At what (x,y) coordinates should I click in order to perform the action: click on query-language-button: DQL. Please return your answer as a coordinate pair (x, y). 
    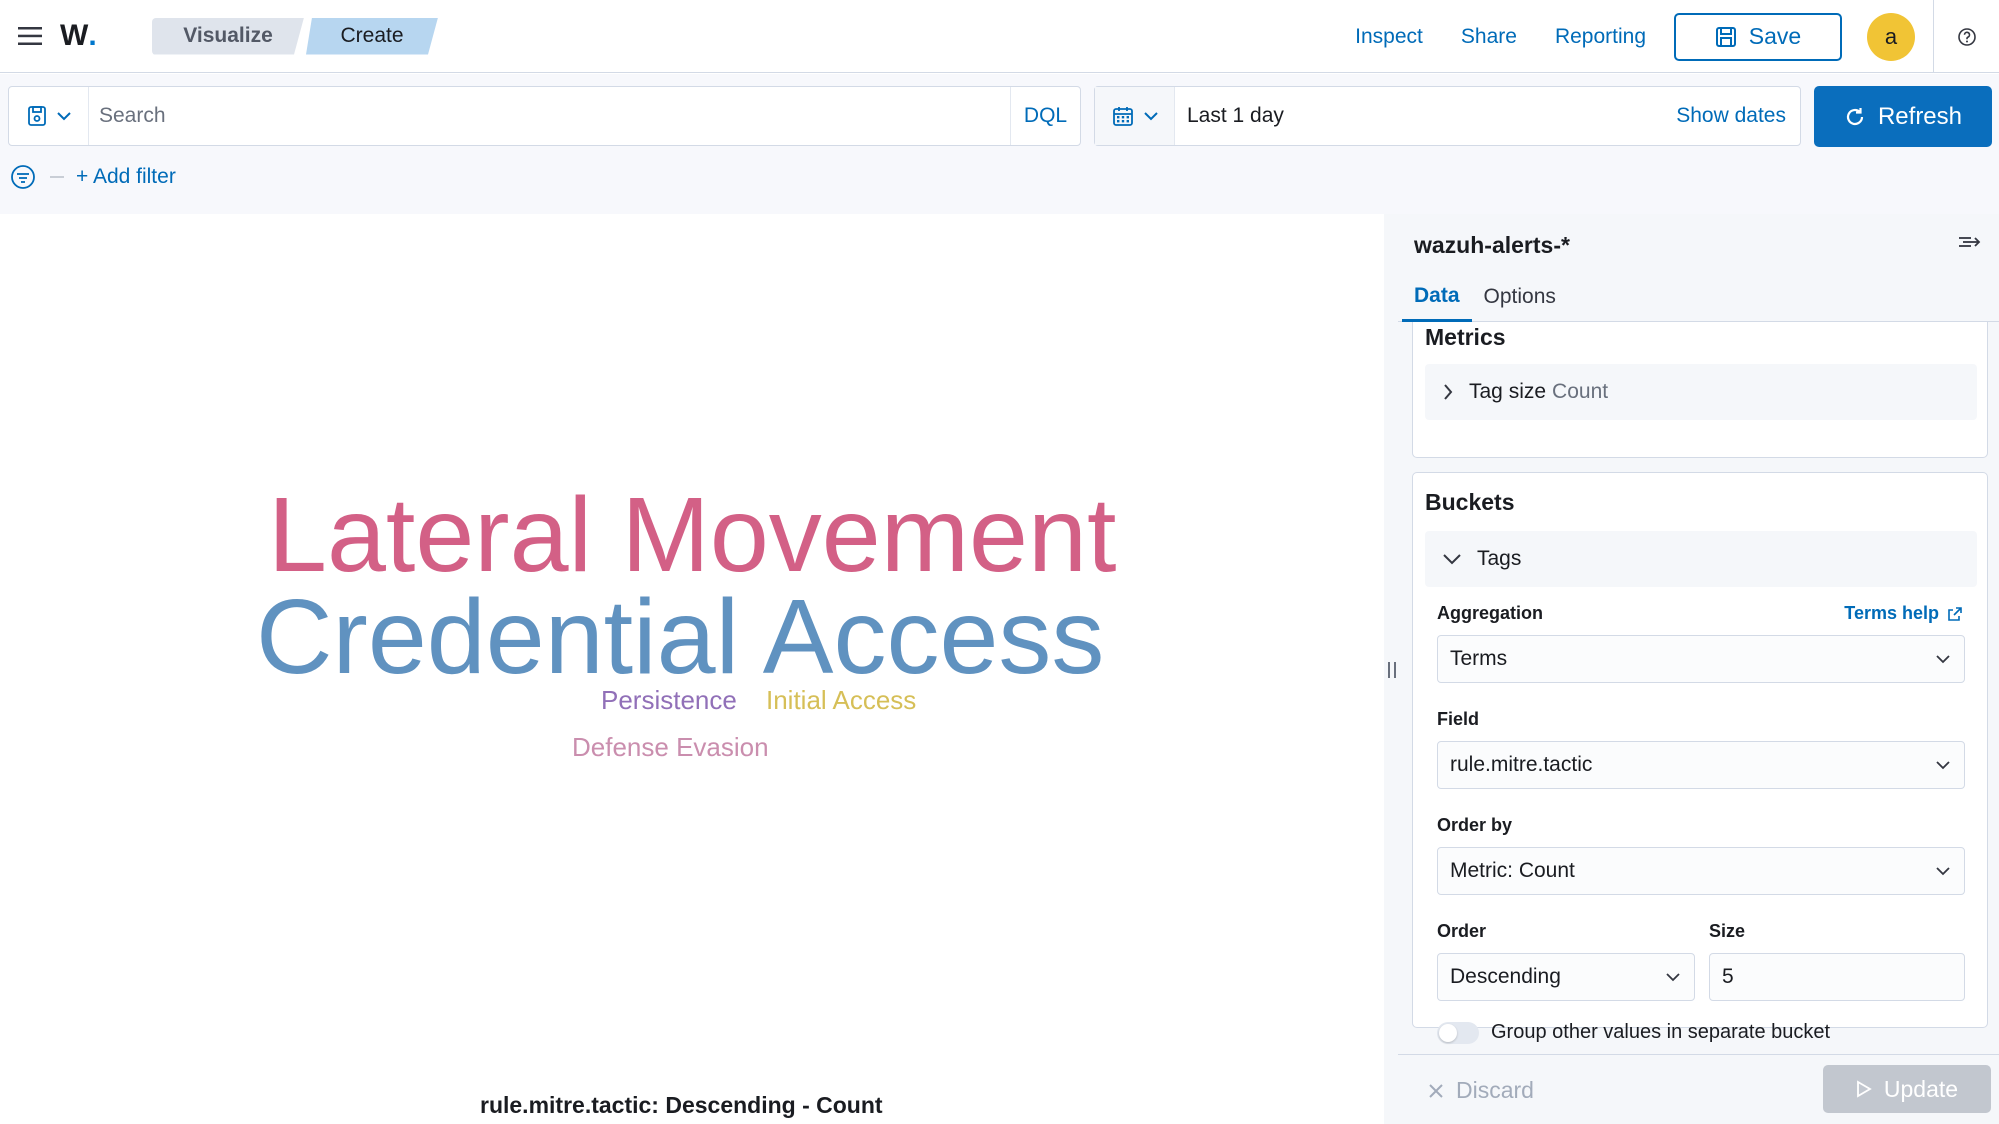
    Looking at the image, I should click on (1045, 116).